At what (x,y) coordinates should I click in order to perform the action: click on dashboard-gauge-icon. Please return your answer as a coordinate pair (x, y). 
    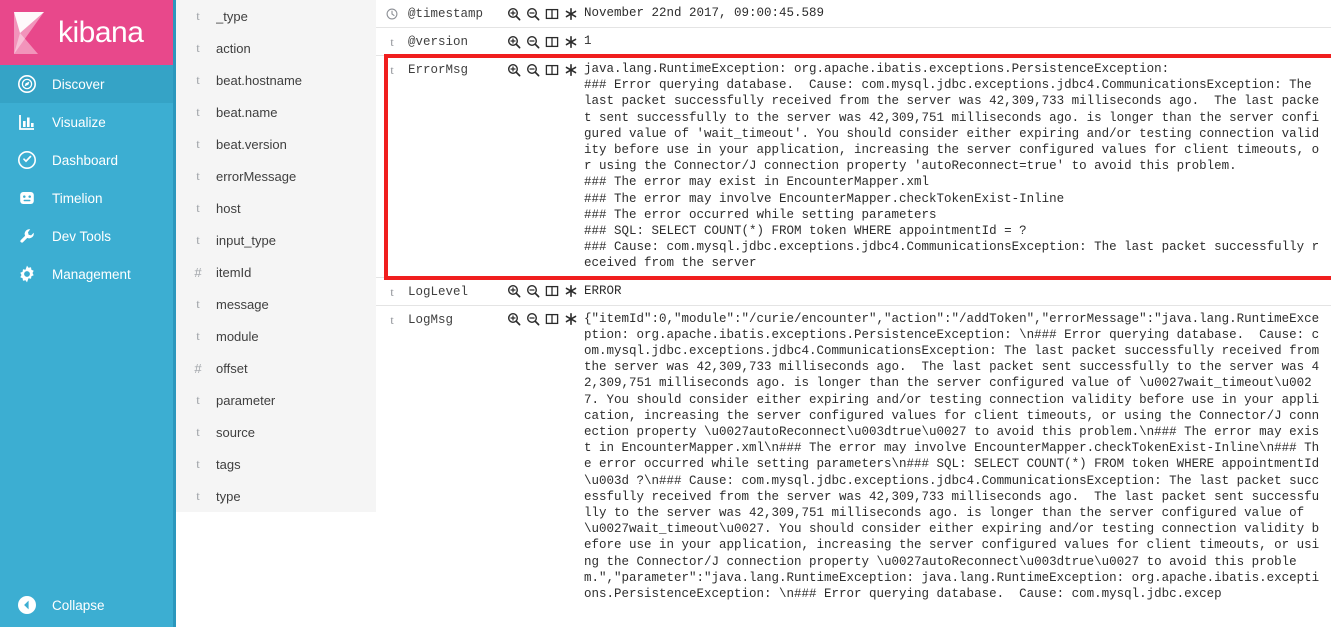
    Looking at the image, I should click on (27, 160).